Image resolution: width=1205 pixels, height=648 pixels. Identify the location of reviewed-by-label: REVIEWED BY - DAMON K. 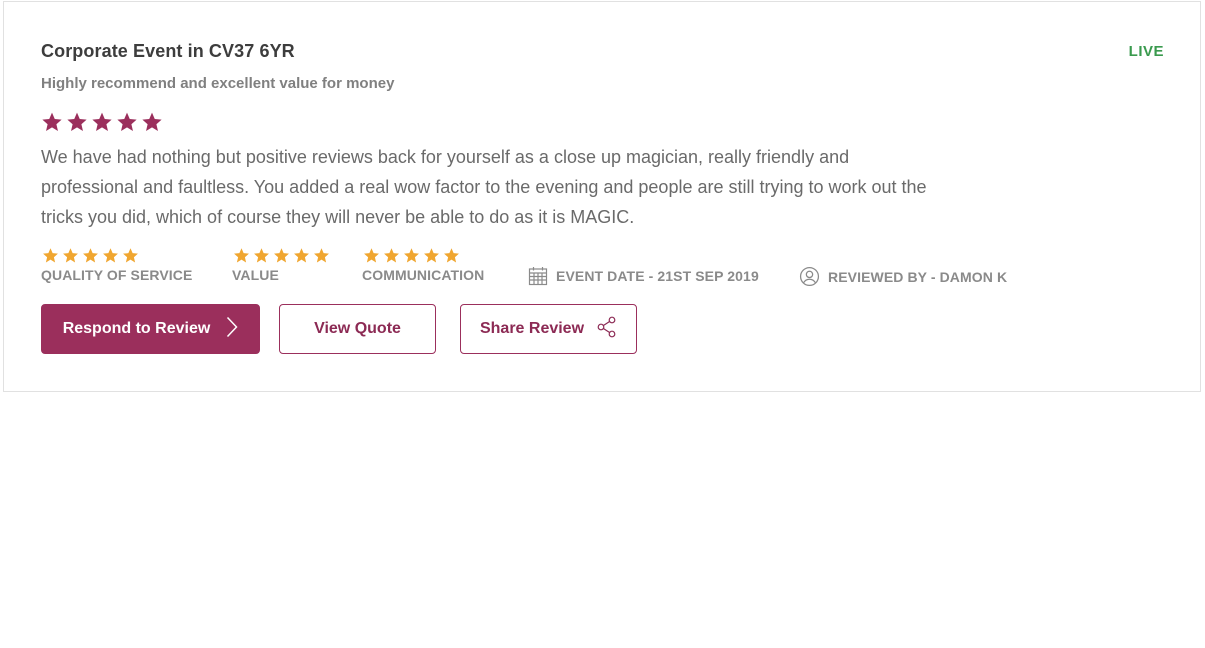
(918, 276).